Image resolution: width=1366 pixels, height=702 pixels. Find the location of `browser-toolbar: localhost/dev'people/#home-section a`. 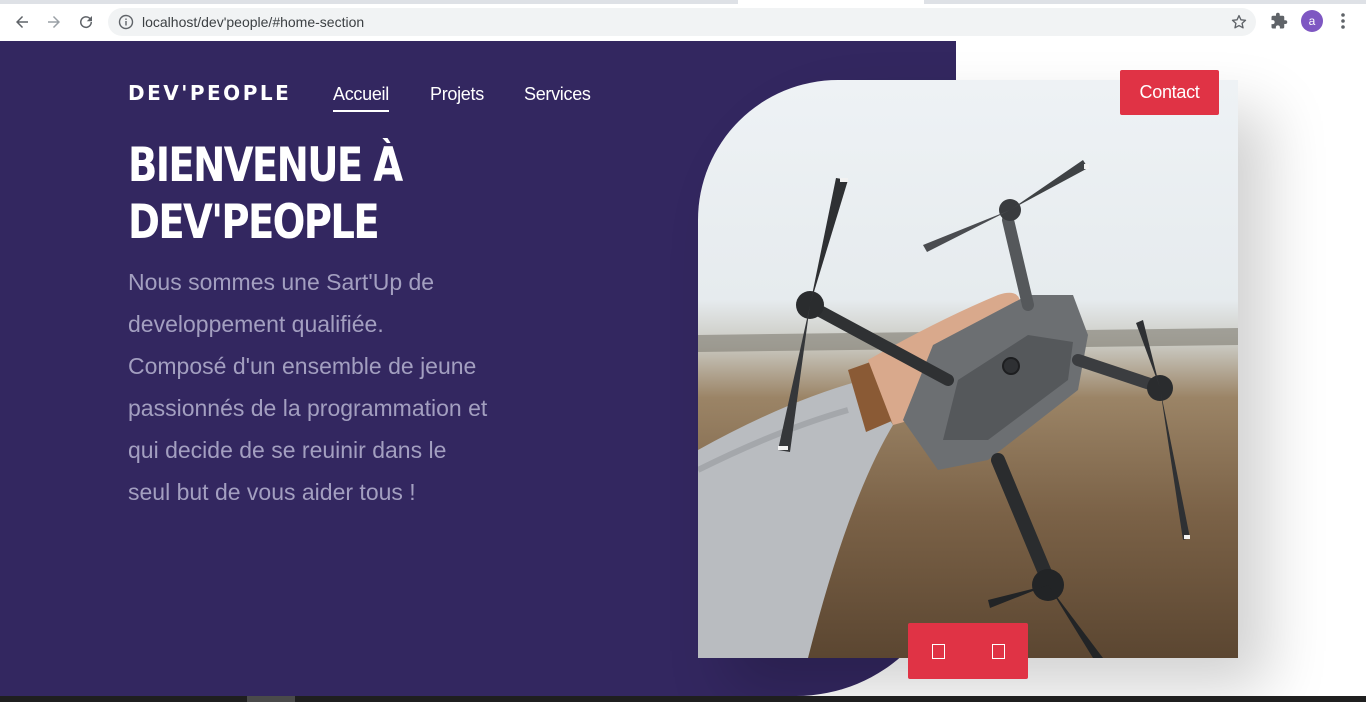

browser-toolbar: localhost/dev'people/#home-section a is located at coordinates (683, 20).